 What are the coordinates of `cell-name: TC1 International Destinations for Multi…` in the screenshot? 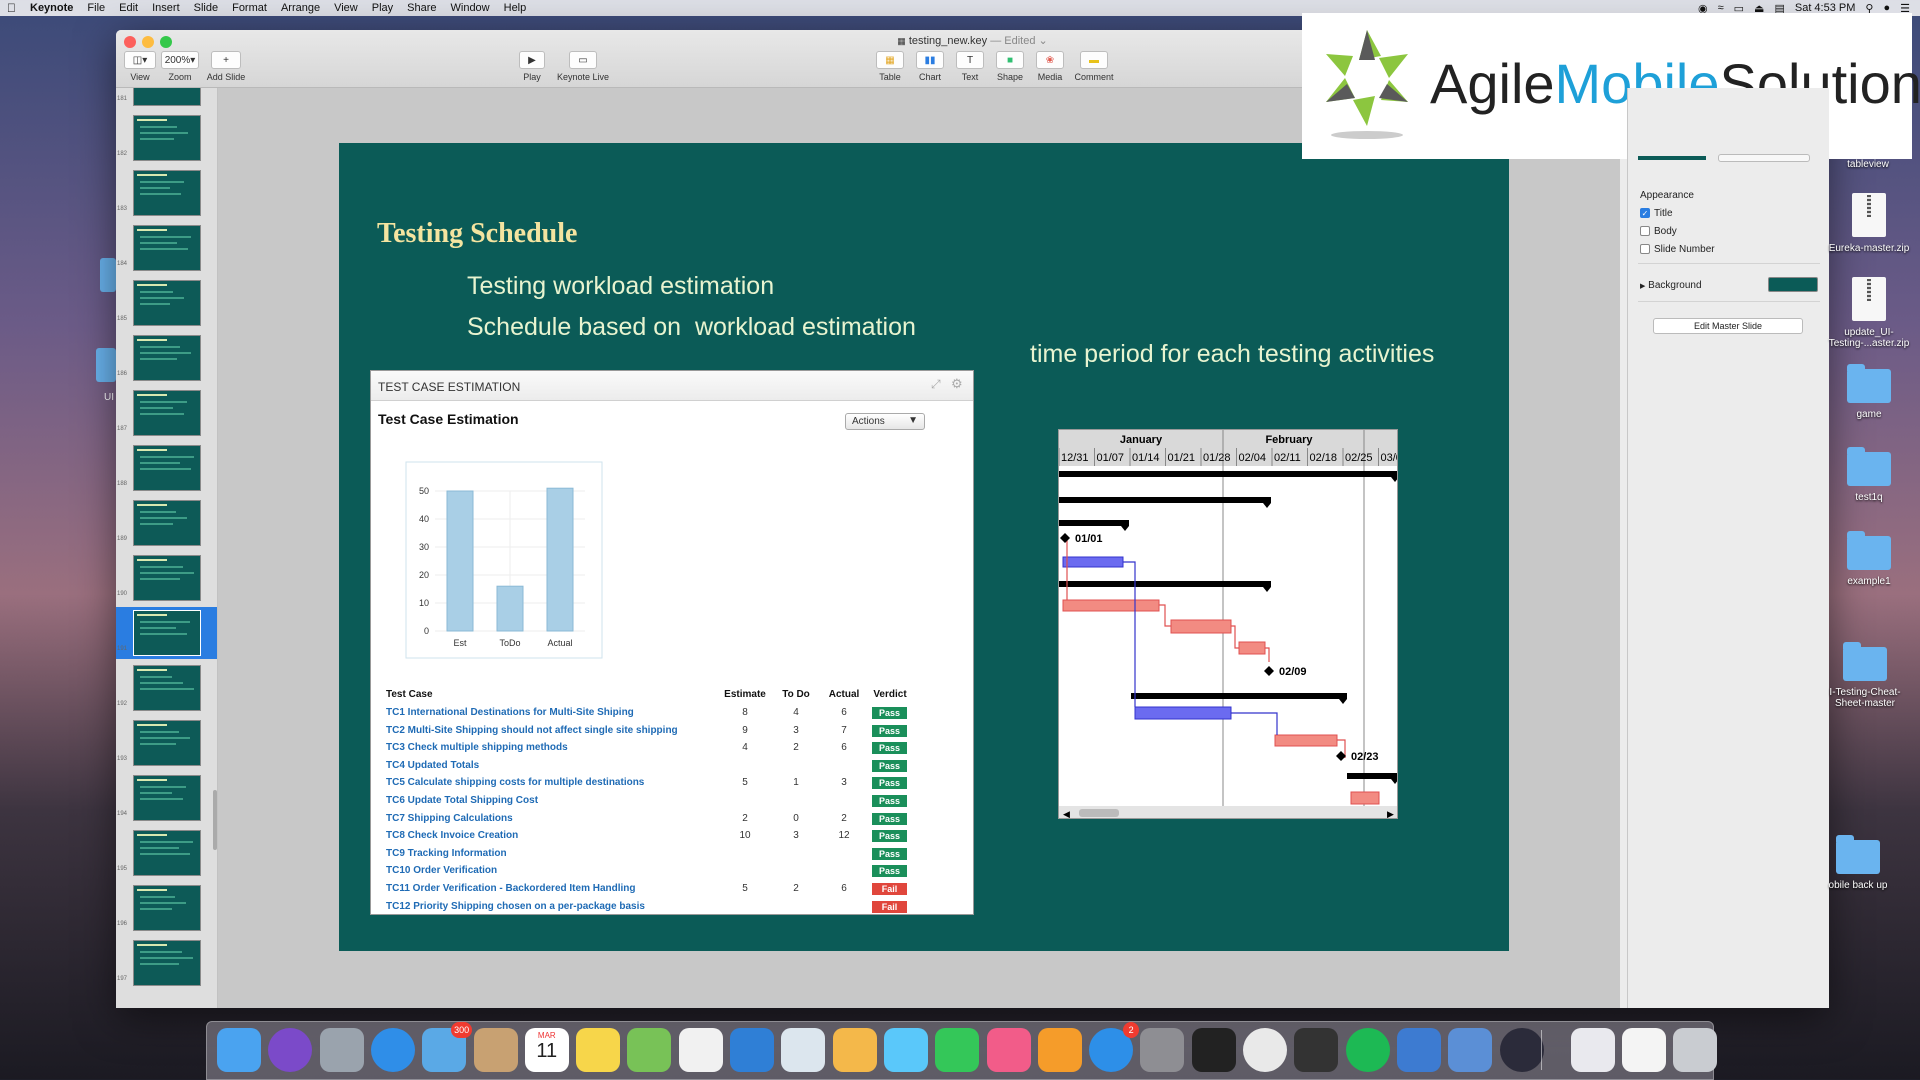 It's located at (510, 712).